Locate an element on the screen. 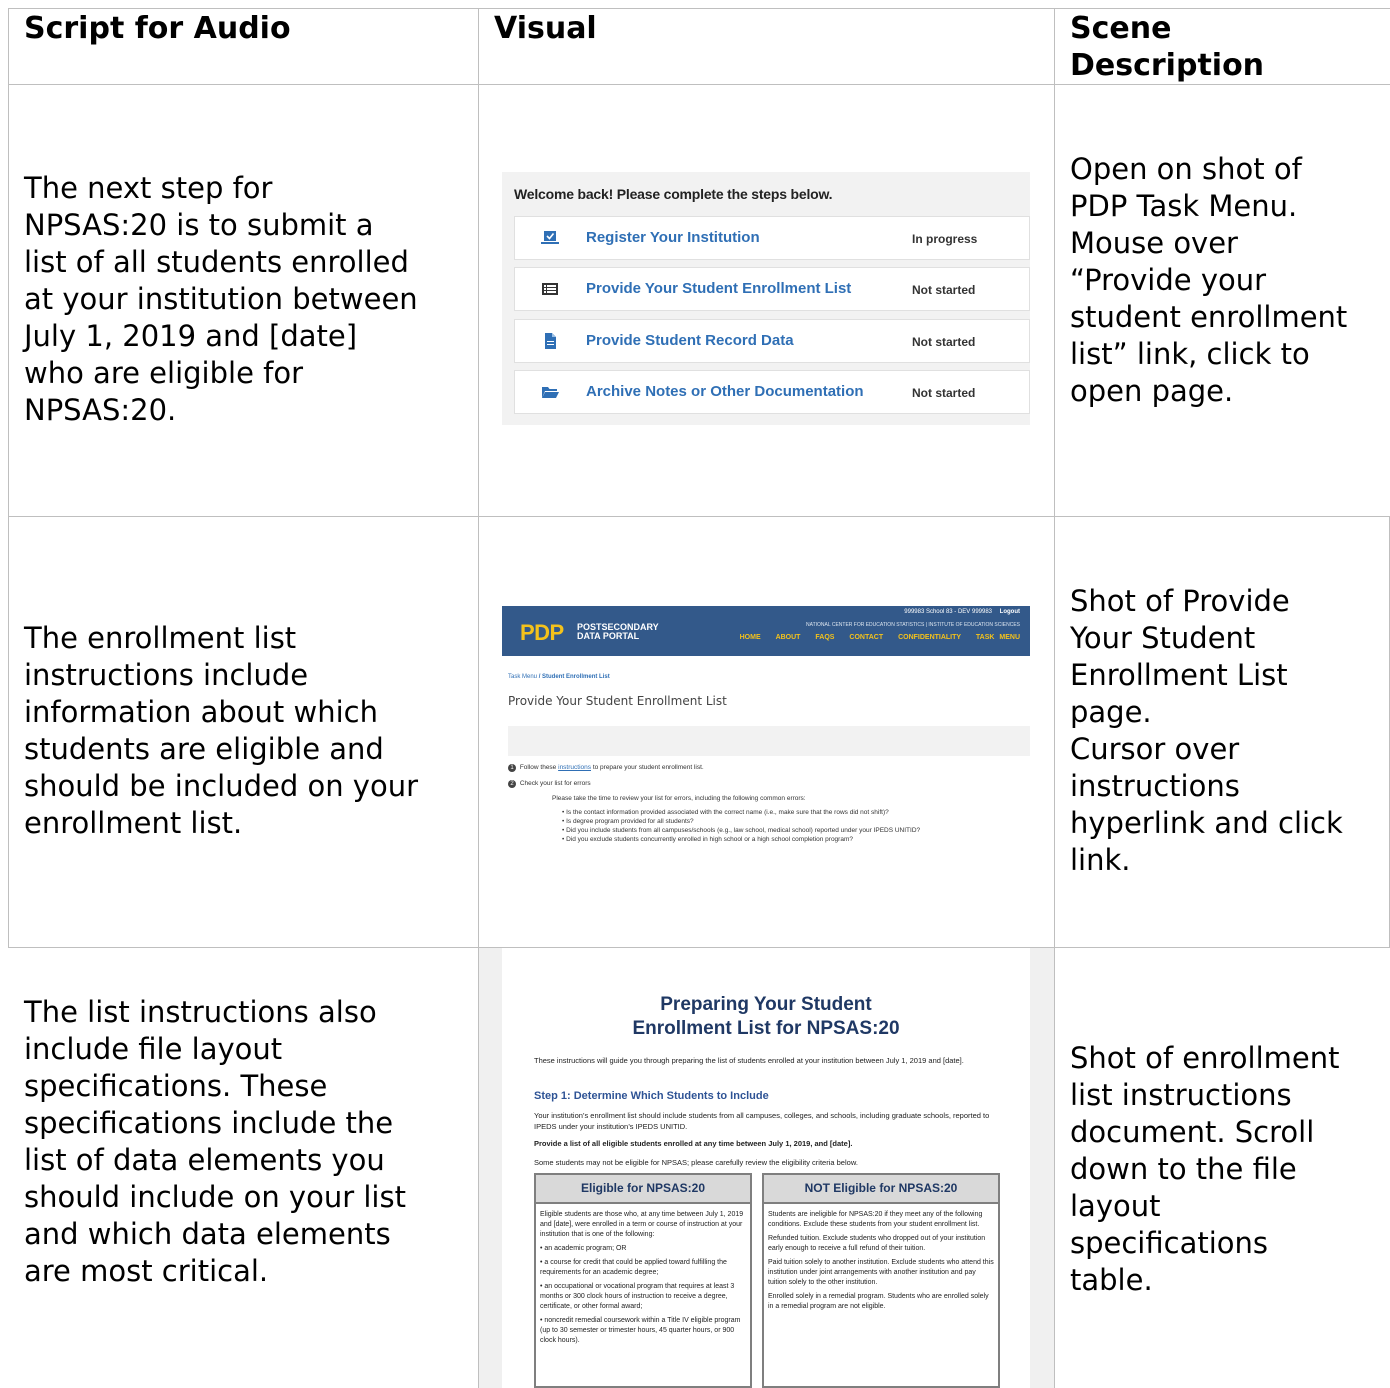 The image size is (1390, 1388). step-number-icon: 2 is located at coordinates (512, 784).